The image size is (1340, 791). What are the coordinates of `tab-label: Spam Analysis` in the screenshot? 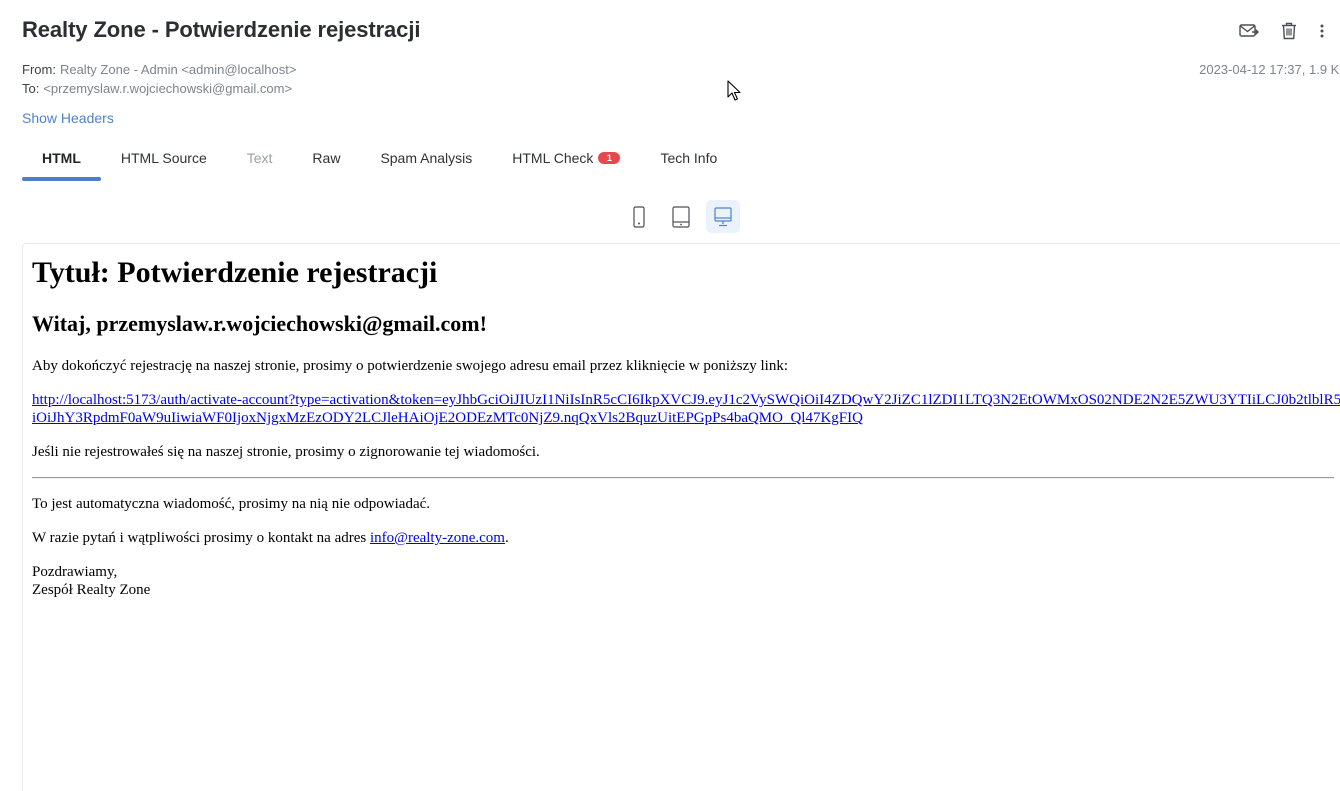 It's located at (426, 158).